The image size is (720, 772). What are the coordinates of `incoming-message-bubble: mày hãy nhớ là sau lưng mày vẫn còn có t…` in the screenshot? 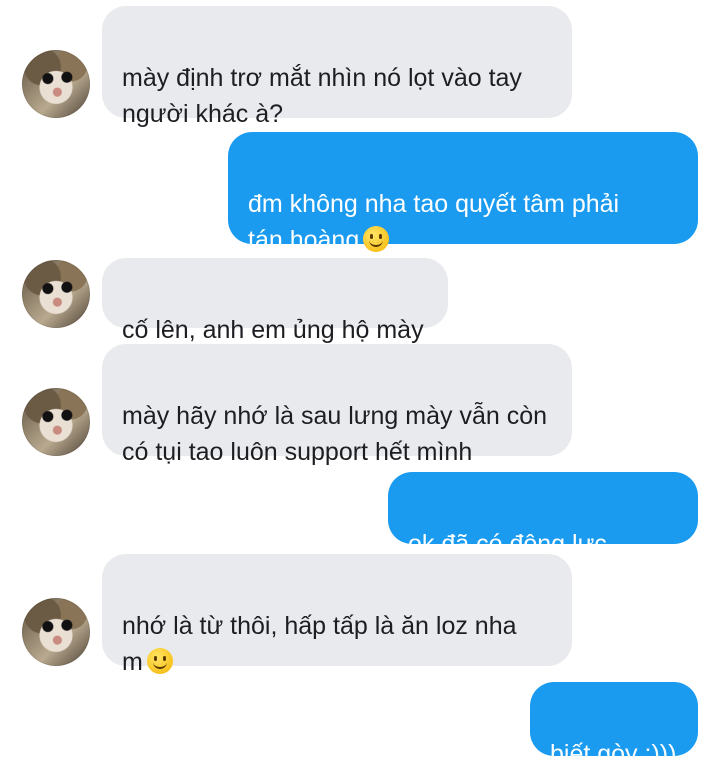 It's located at (337, 405).